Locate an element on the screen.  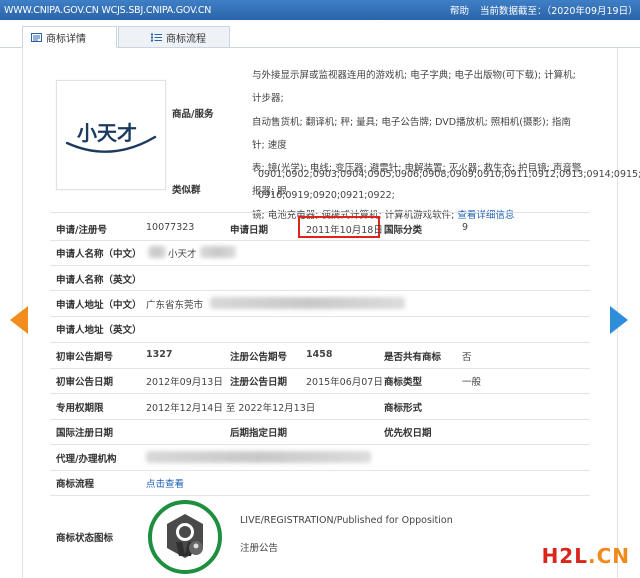
intl-reg-date-label: 国际注册日期 is located at coordinates (85, 433).